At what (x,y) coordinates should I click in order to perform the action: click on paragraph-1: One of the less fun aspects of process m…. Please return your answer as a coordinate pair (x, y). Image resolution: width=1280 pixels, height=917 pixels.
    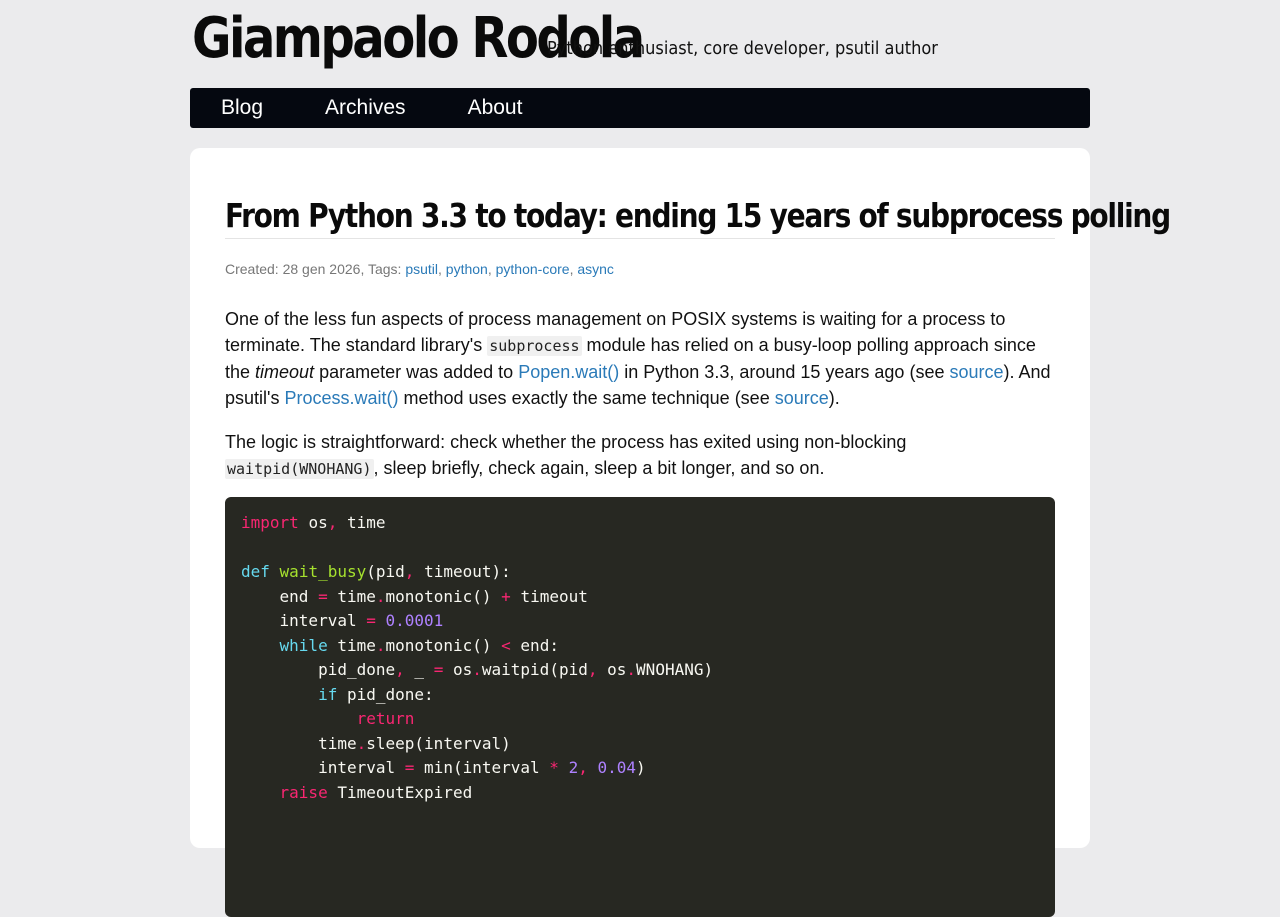
    Looking at the image, I should click on (640, 358).